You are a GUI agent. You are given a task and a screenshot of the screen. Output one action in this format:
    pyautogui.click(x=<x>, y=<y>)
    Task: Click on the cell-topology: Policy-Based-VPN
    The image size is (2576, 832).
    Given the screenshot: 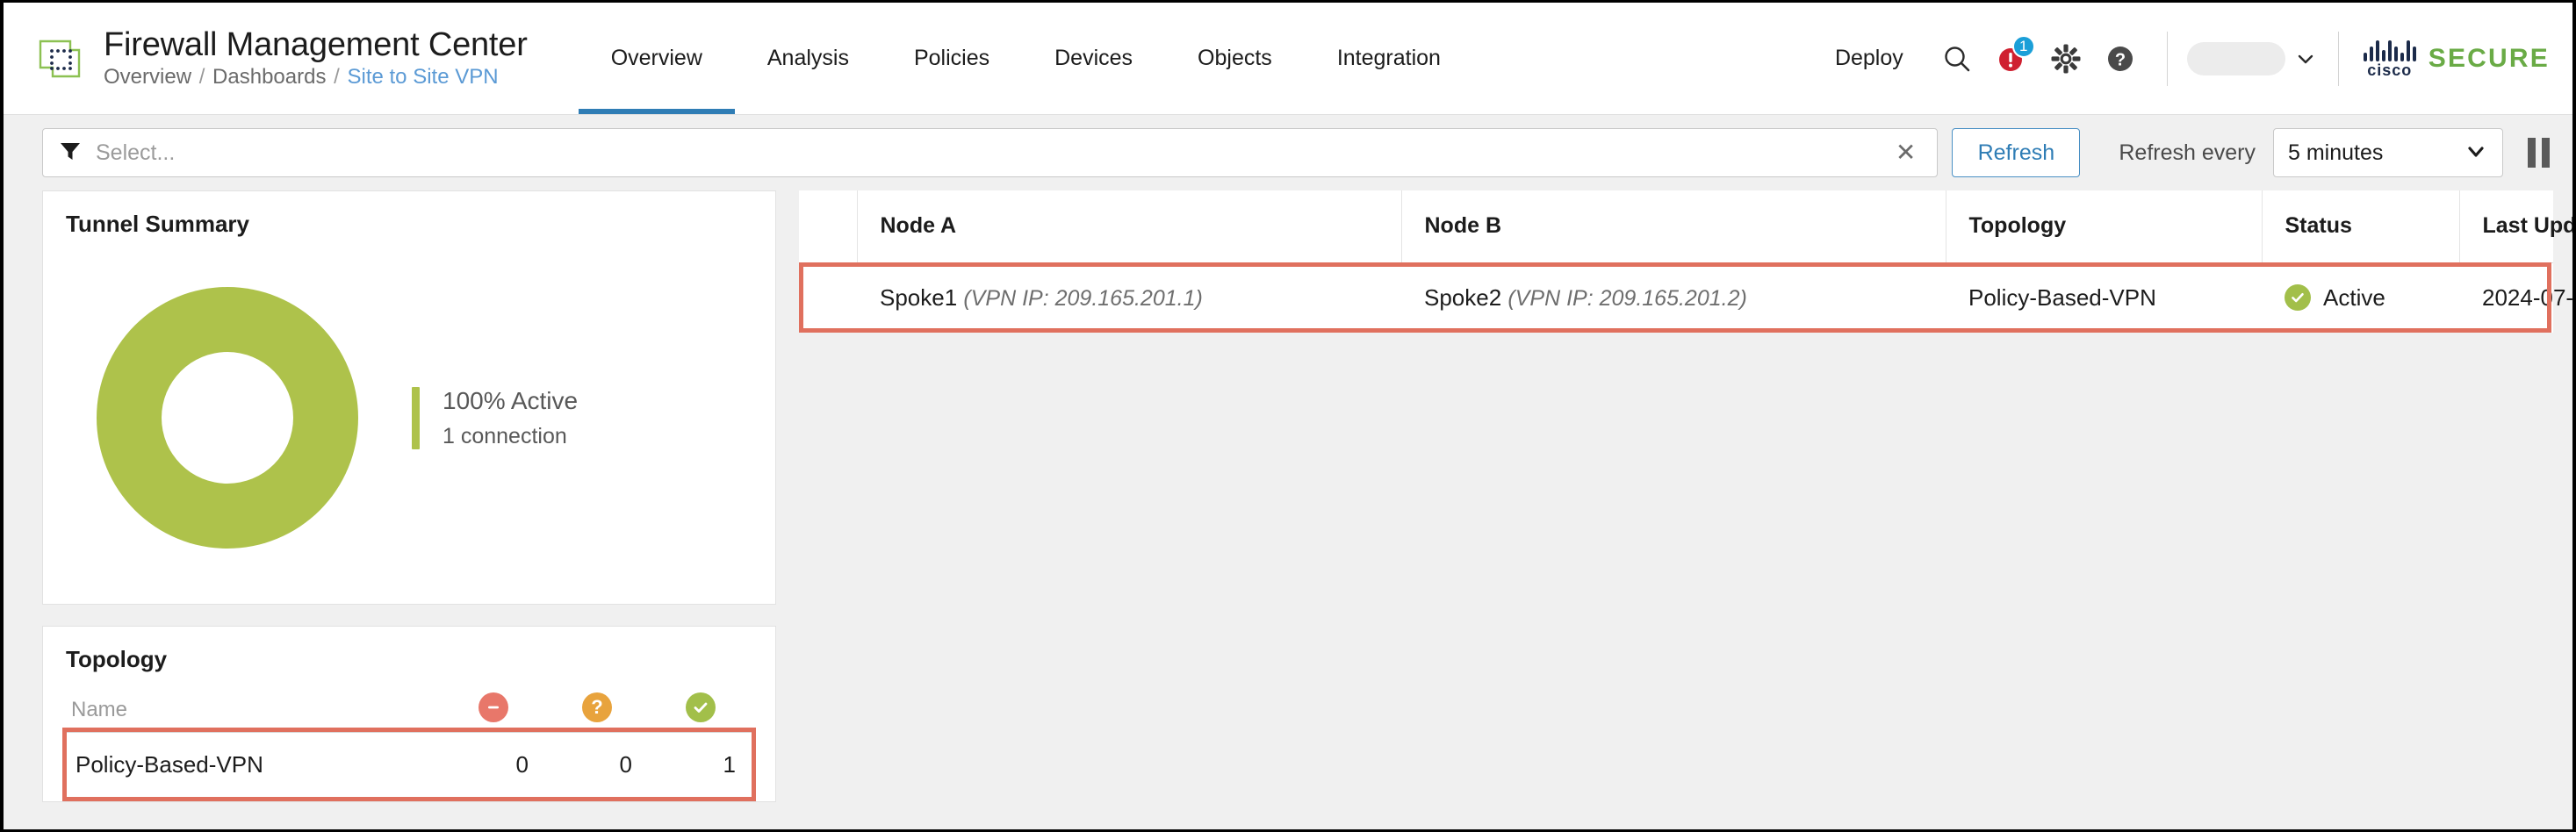 What is the action you would take?
    pyautogui.click(x=2104, y=297)
    